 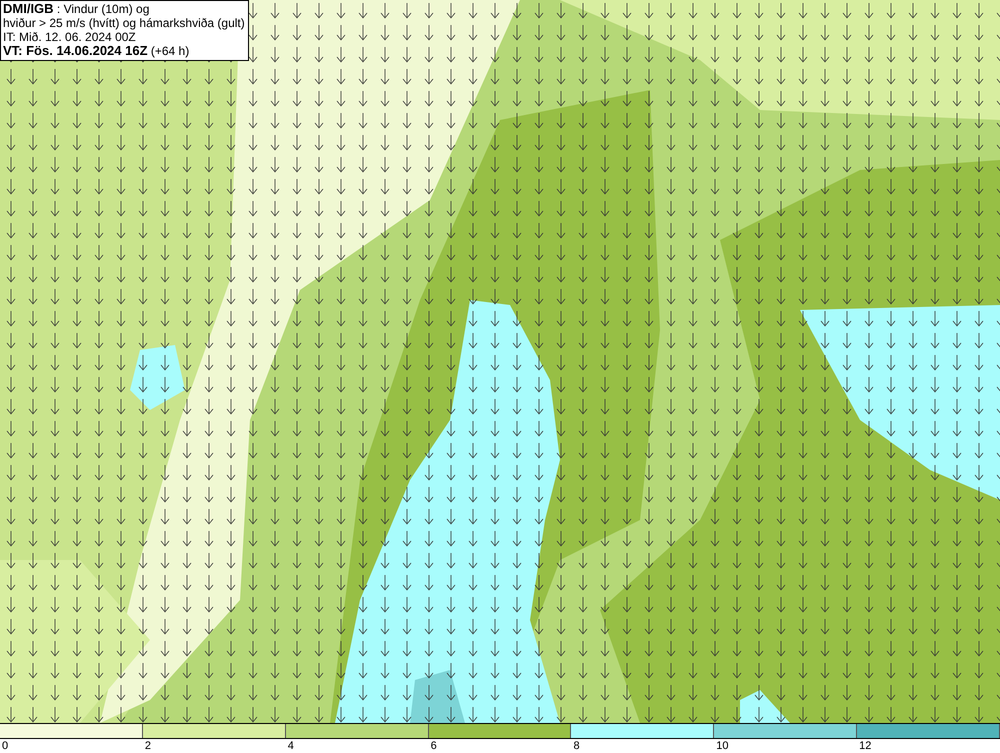 I want to click on legend-label: 8, so click(x=576, y=746).